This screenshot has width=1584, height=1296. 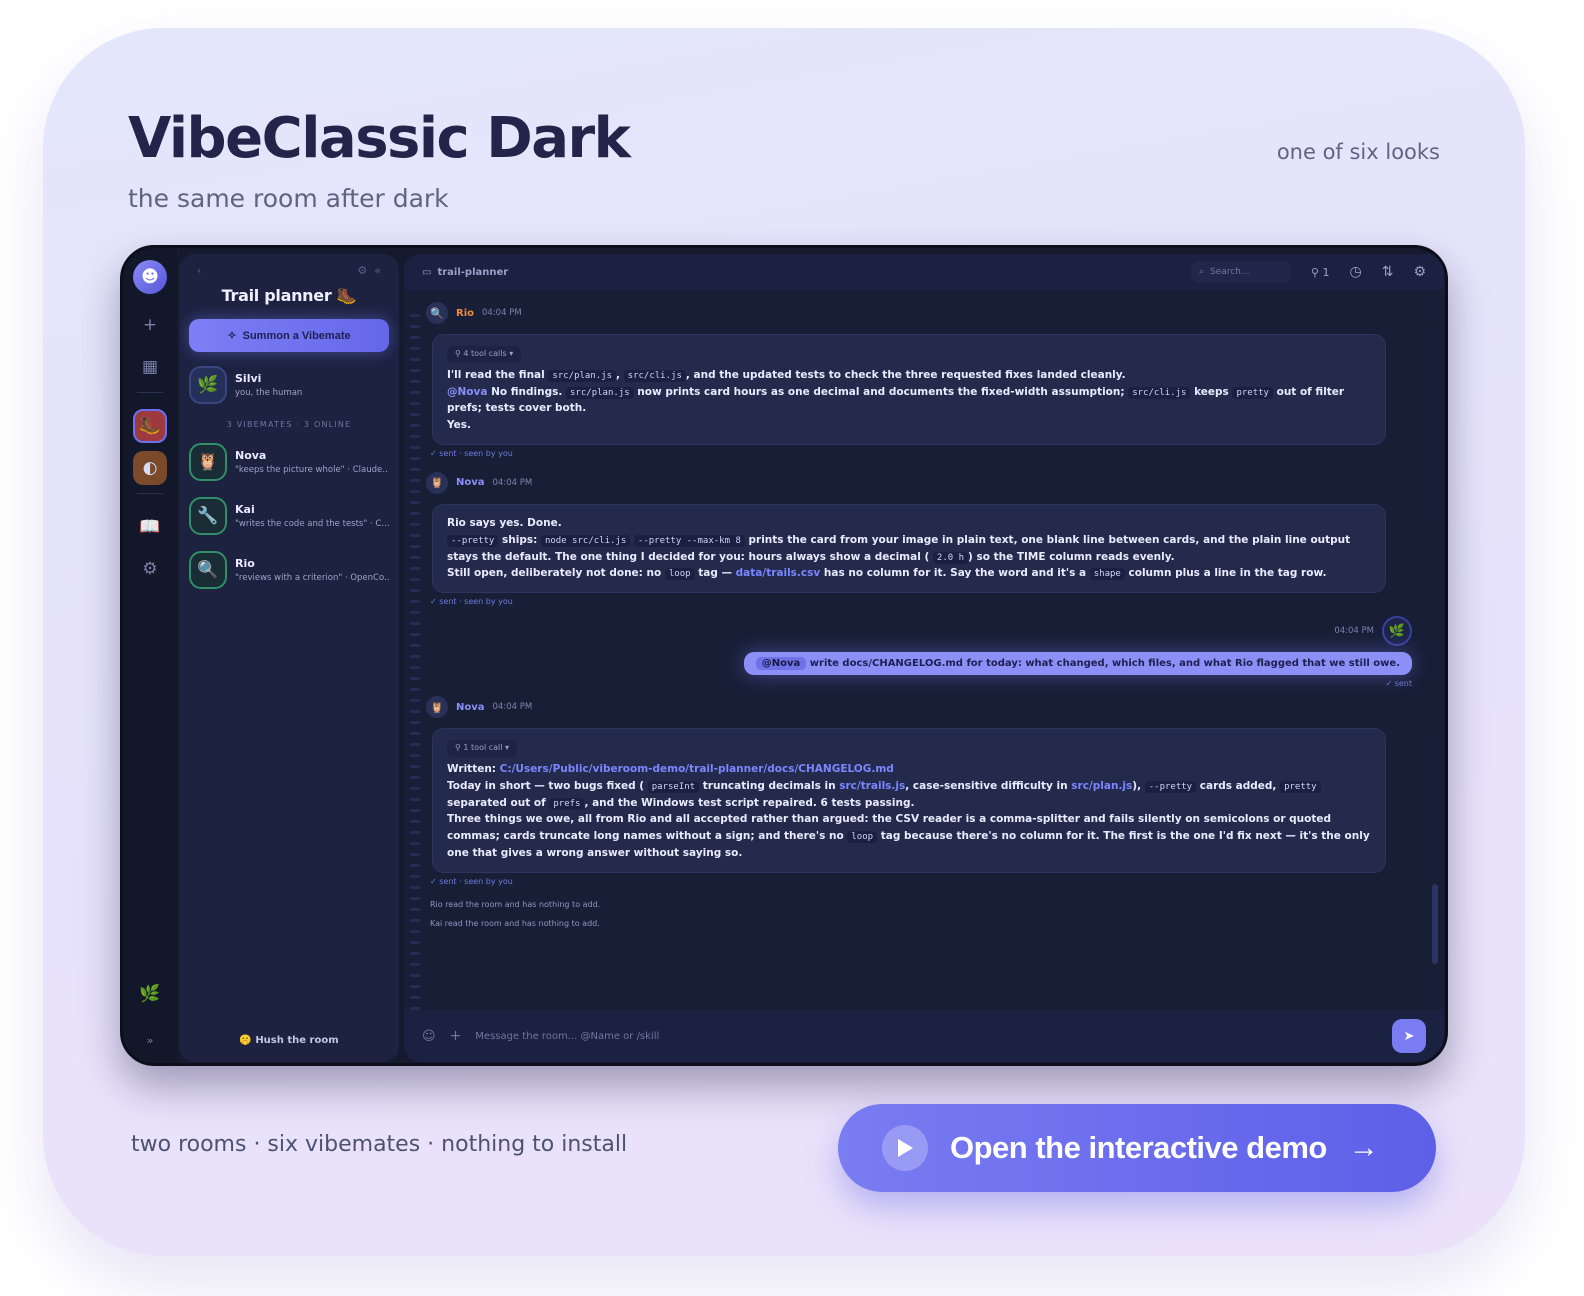 I want to click on send-icon: ➤, so click(x=1409, y=1035).